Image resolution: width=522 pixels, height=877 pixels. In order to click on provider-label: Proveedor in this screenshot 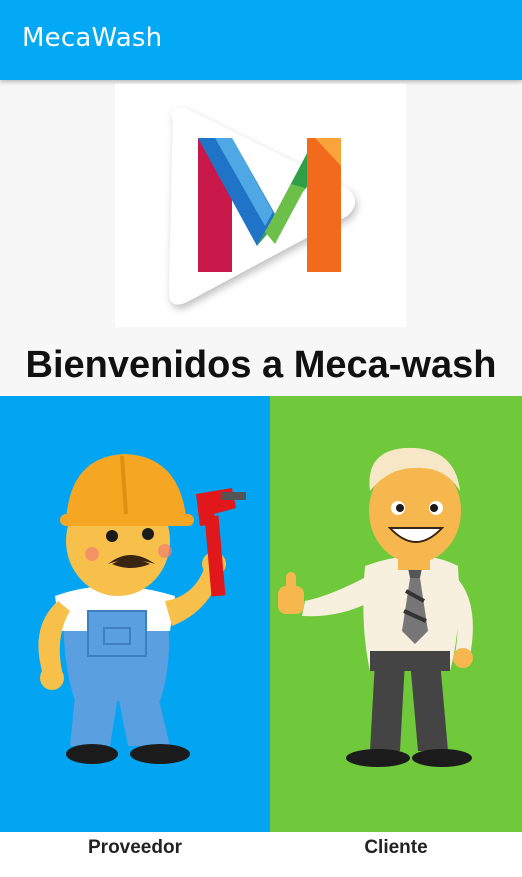, I will do `click(135, 848)`.